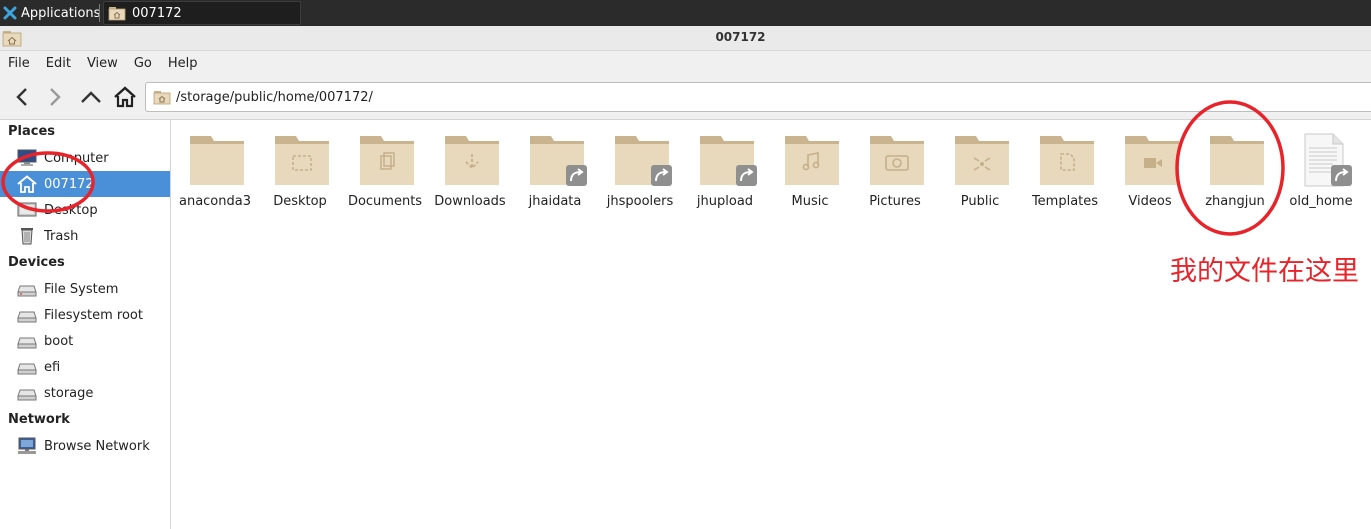 This screenshot has height=529, width=1371. Describe the element at coordinates (52, 367) in the screenshot. I see `sidebar-item-label: efi` at that location.